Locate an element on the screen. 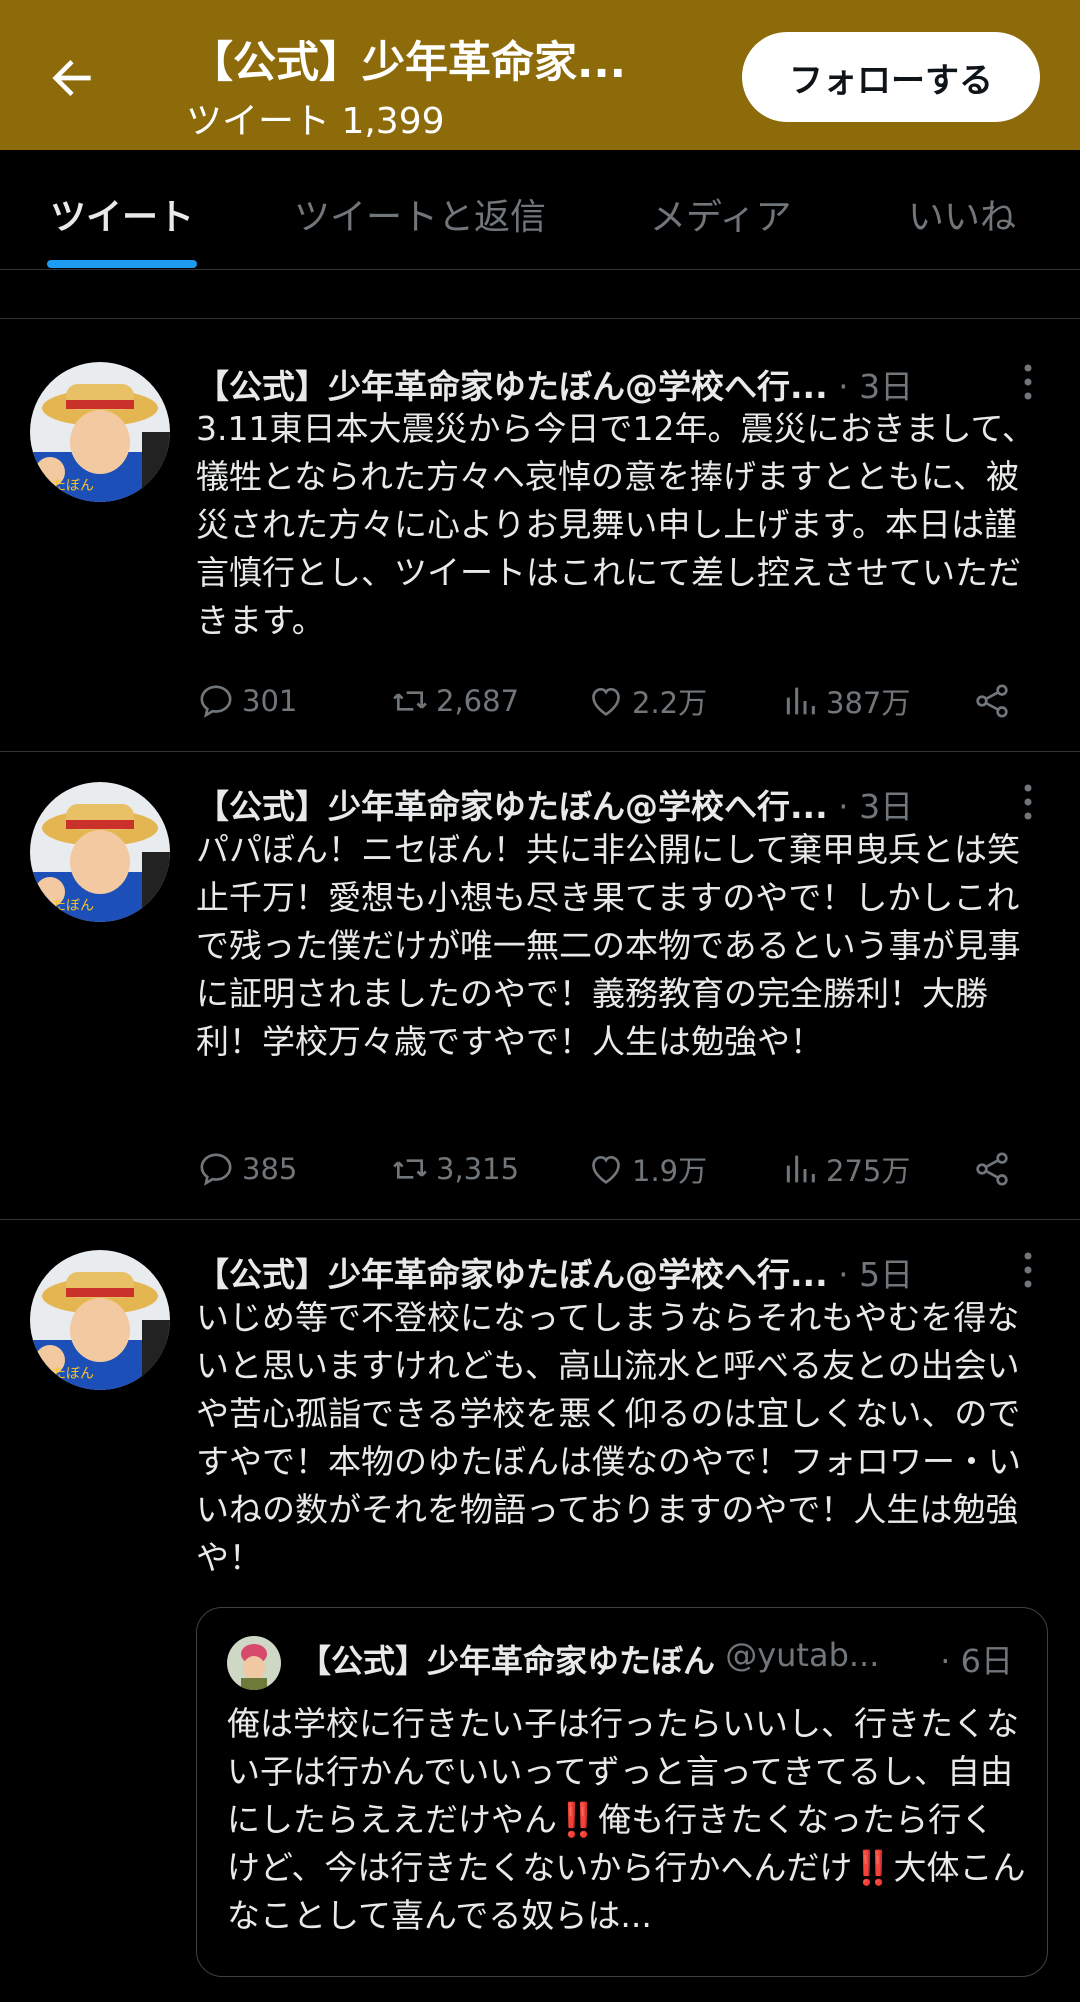  retweet-count: 3,315 is located at coordinates (478, 1169).